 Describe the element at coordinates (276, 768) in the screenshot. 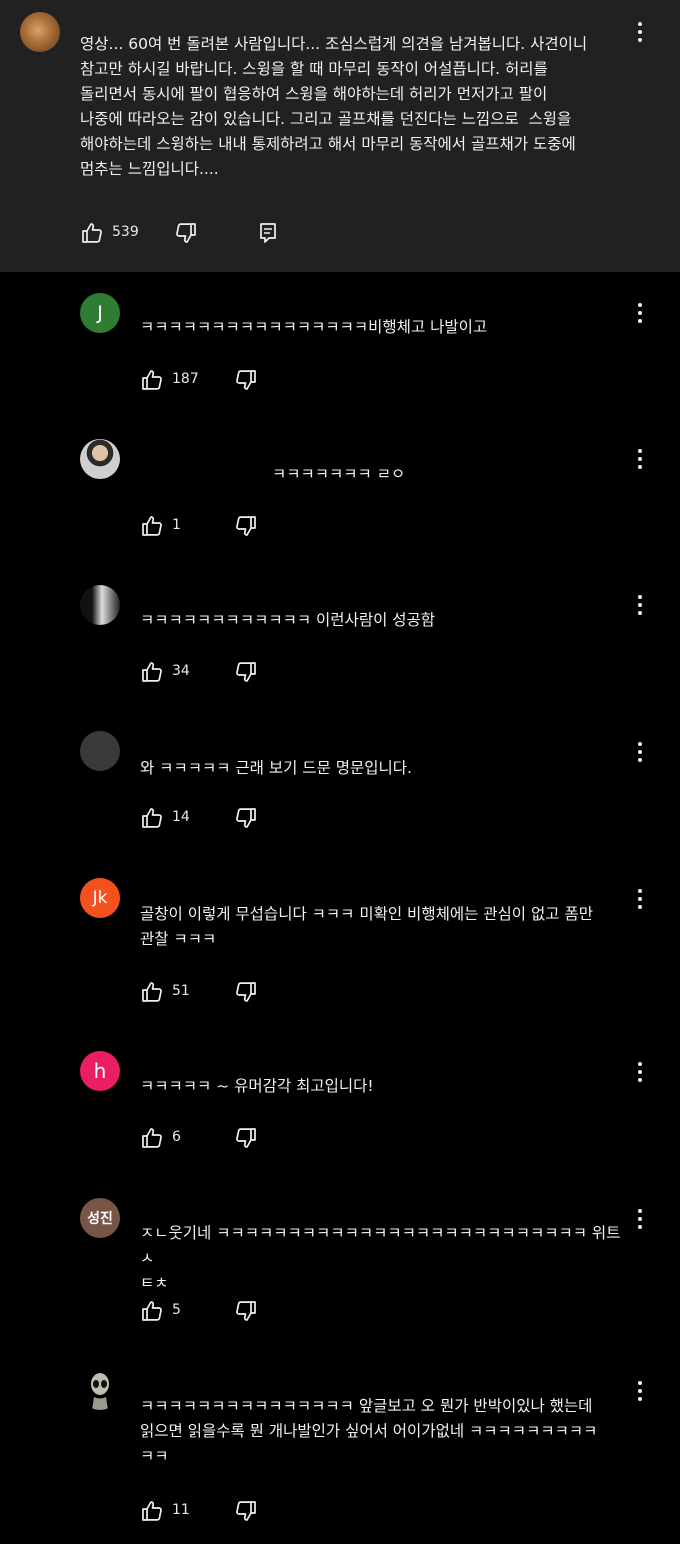

I see `reply-text: 와 ㅋㅋㅋㅋㅋ 근래 보기 드문 명문입니다.` at that location.